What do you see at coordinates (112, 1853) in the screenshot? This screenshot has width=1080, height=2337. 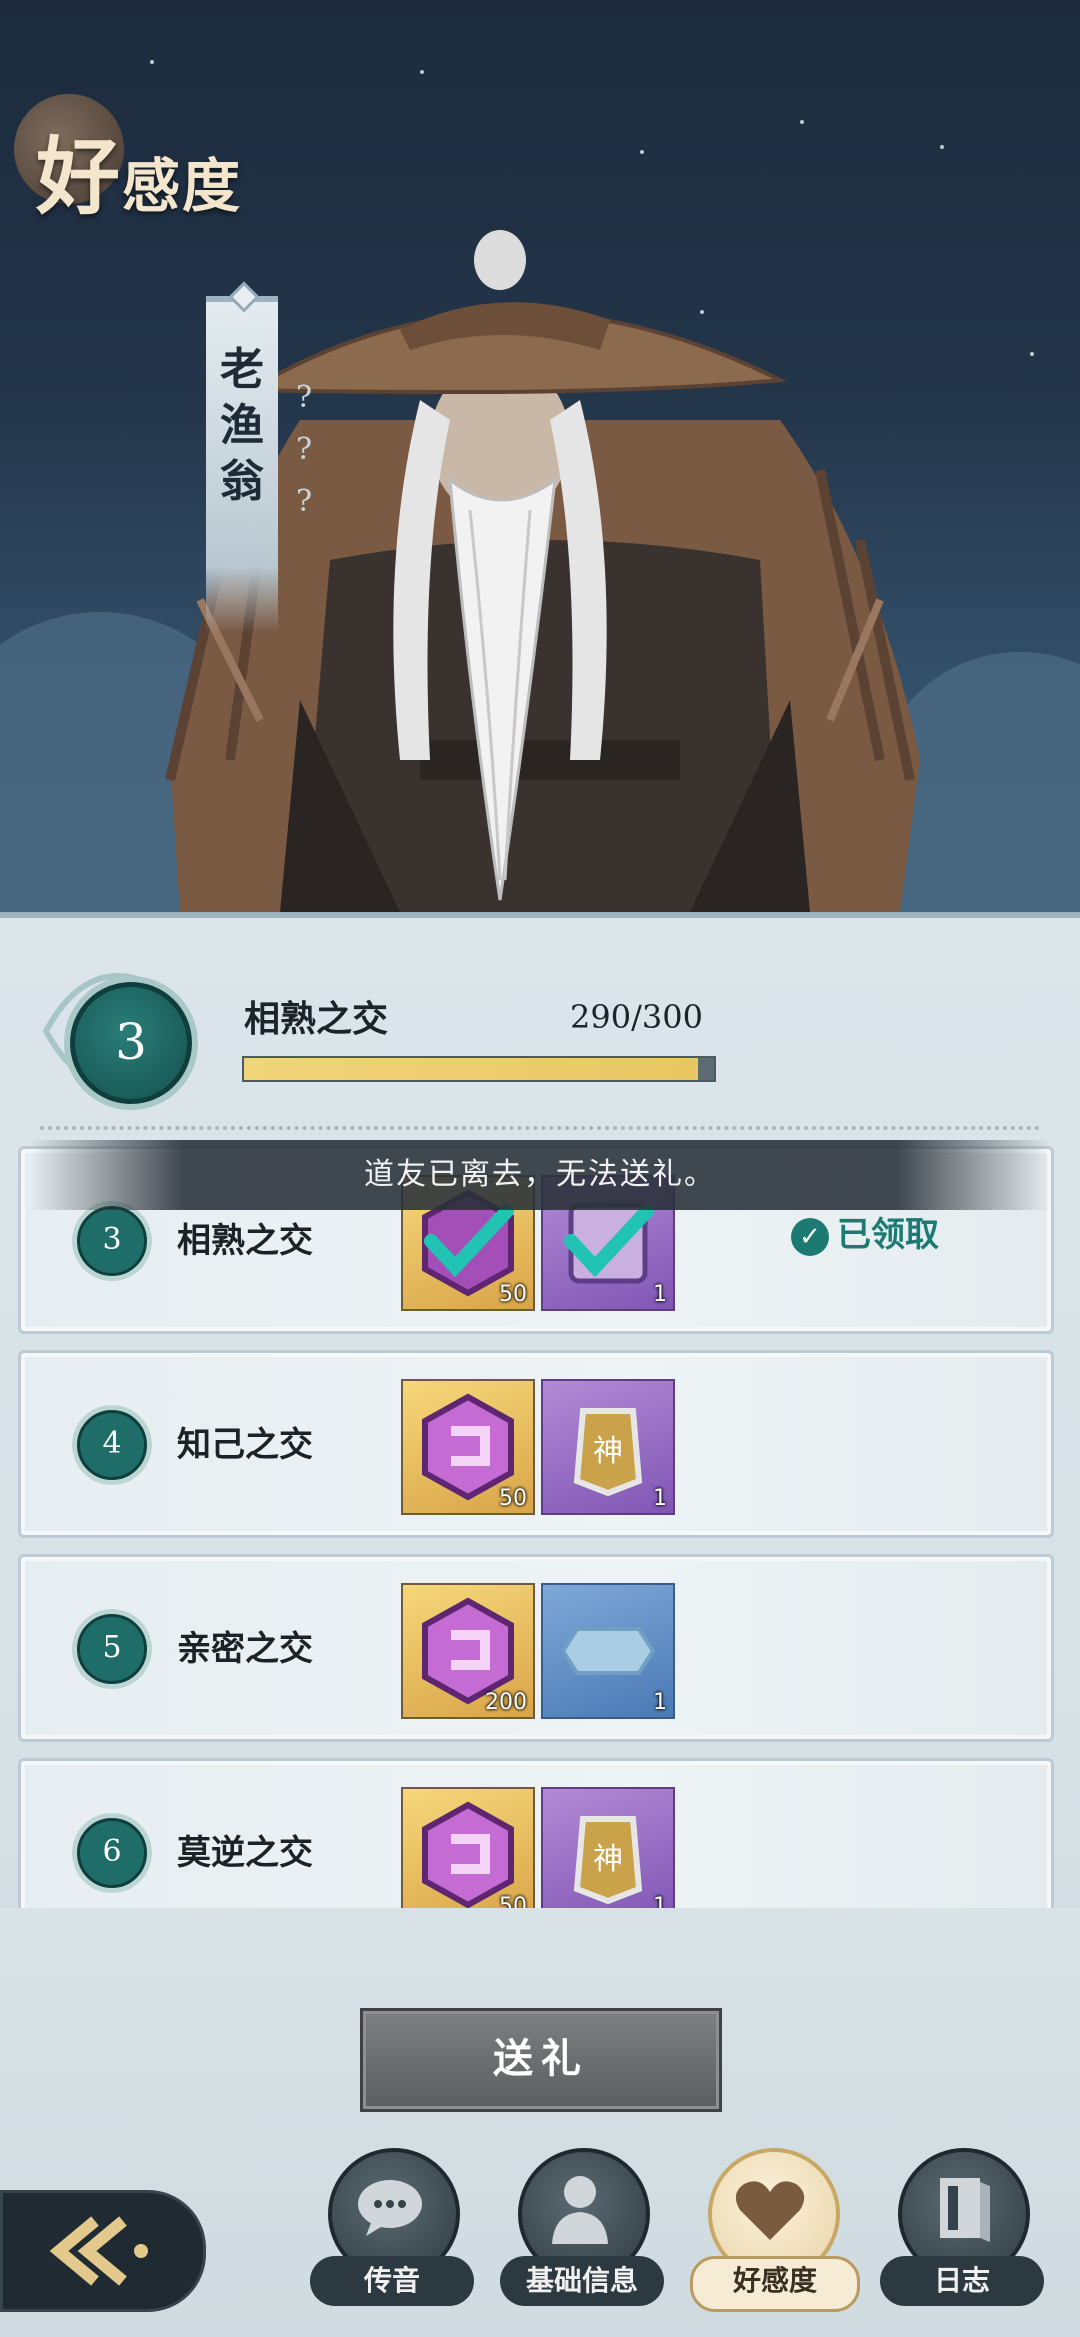 I see `row-level-badge: 6` at bounding box center [112, 1853].